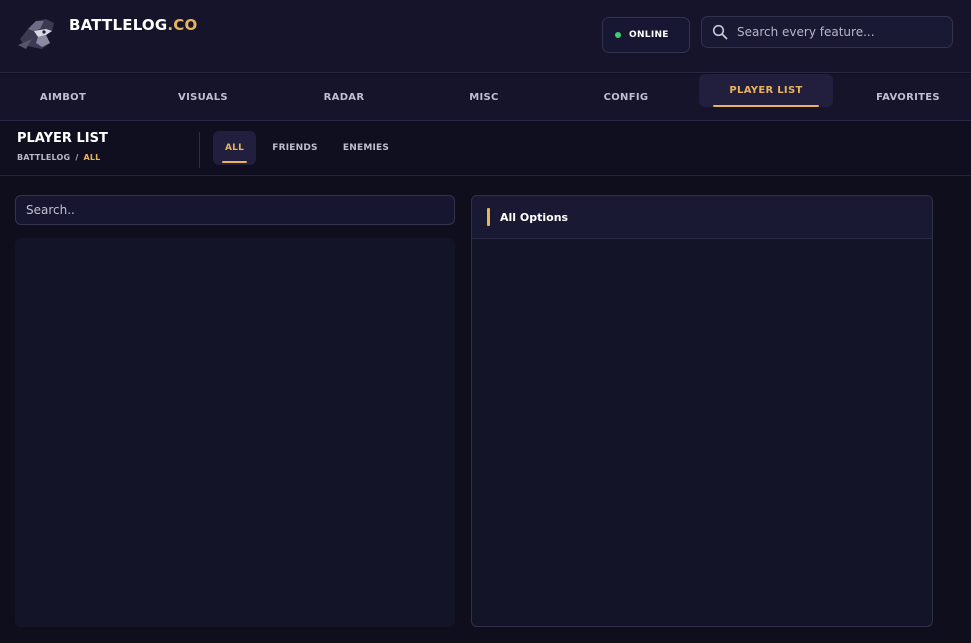  Describe the element at coordinates (182, 25) in the screenshot. I see `brand-suffix: .CO` at that location.